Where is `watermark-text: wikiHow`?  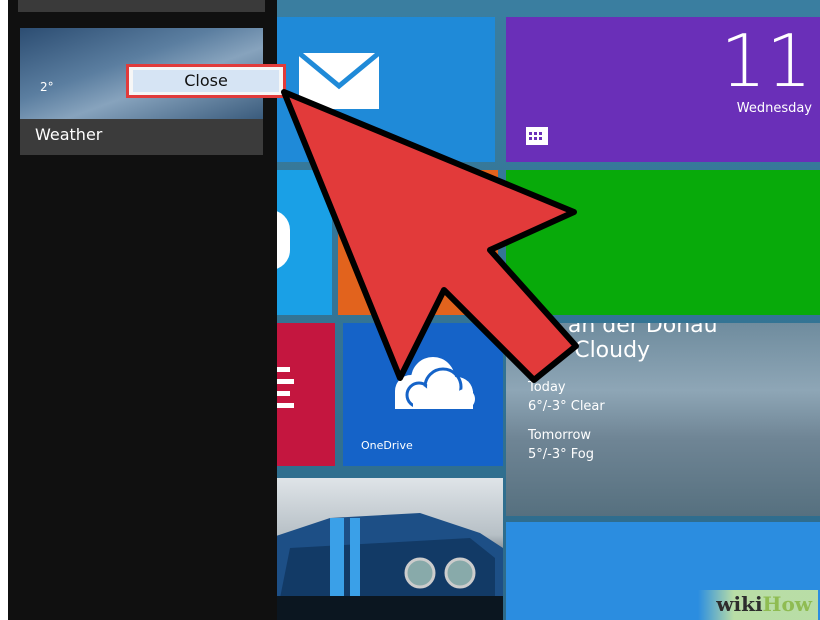
watermark-text: wikiHow is located at coordinates (764, 604).